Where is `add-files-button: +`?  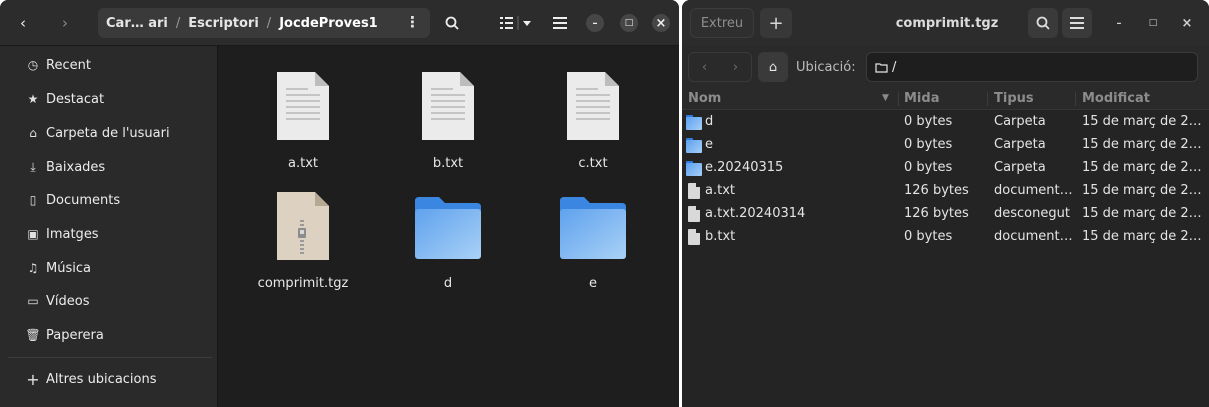 add-files-button: + is located at coordinates (776, 23).